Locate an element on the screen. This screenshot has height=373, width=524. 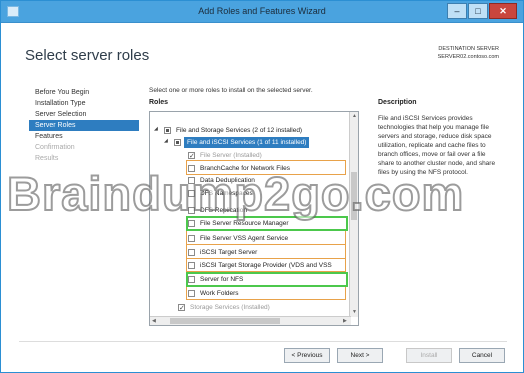
minimize-icon: – is located at coordinates (457, 11).